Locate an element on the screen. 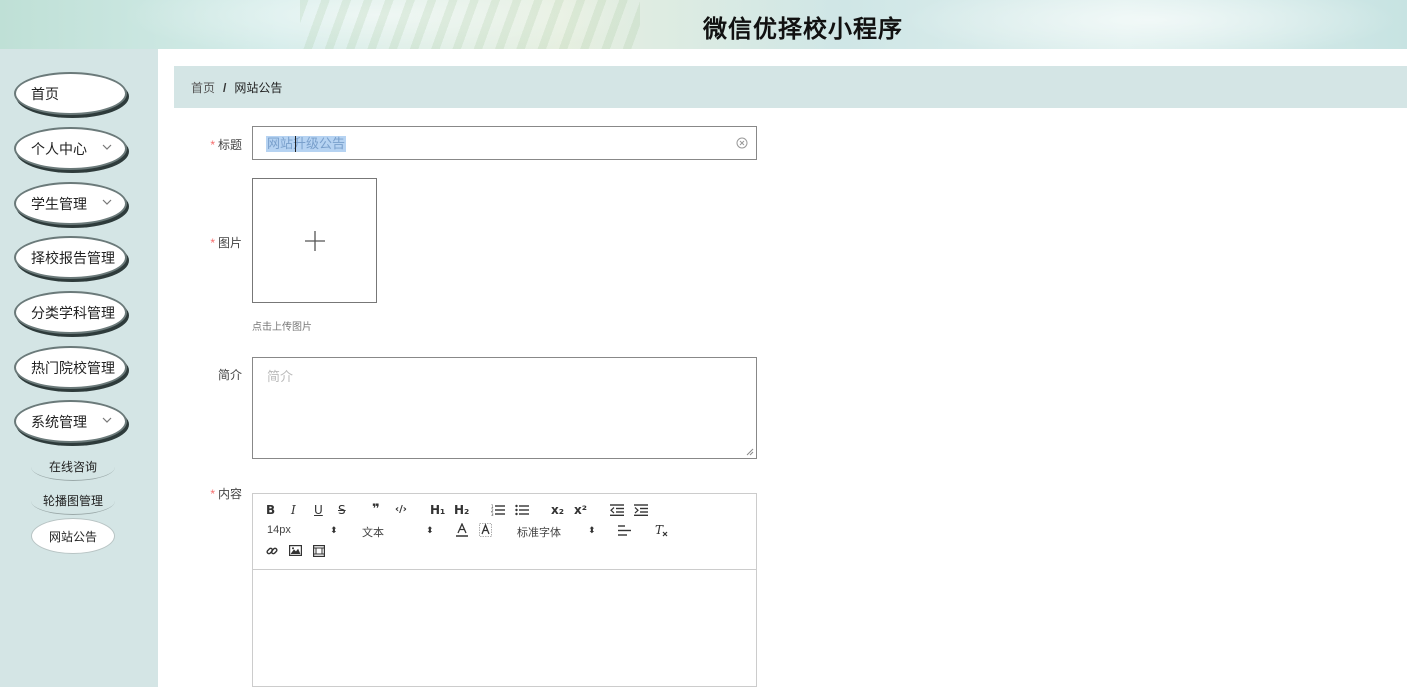 The width and height of the screenshot is (1407, 687). breadcrumb: 首页 / 网站公告 is located at coordinates (236, 87).